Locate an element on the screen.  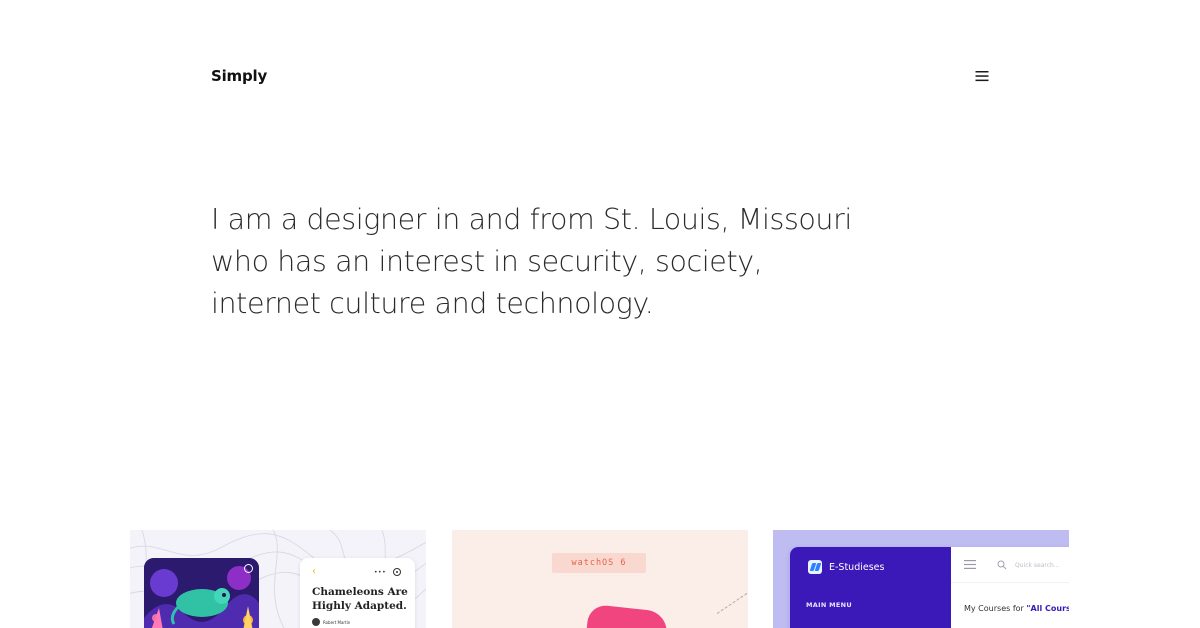
settings-icon is located at coordinates (248, 568).